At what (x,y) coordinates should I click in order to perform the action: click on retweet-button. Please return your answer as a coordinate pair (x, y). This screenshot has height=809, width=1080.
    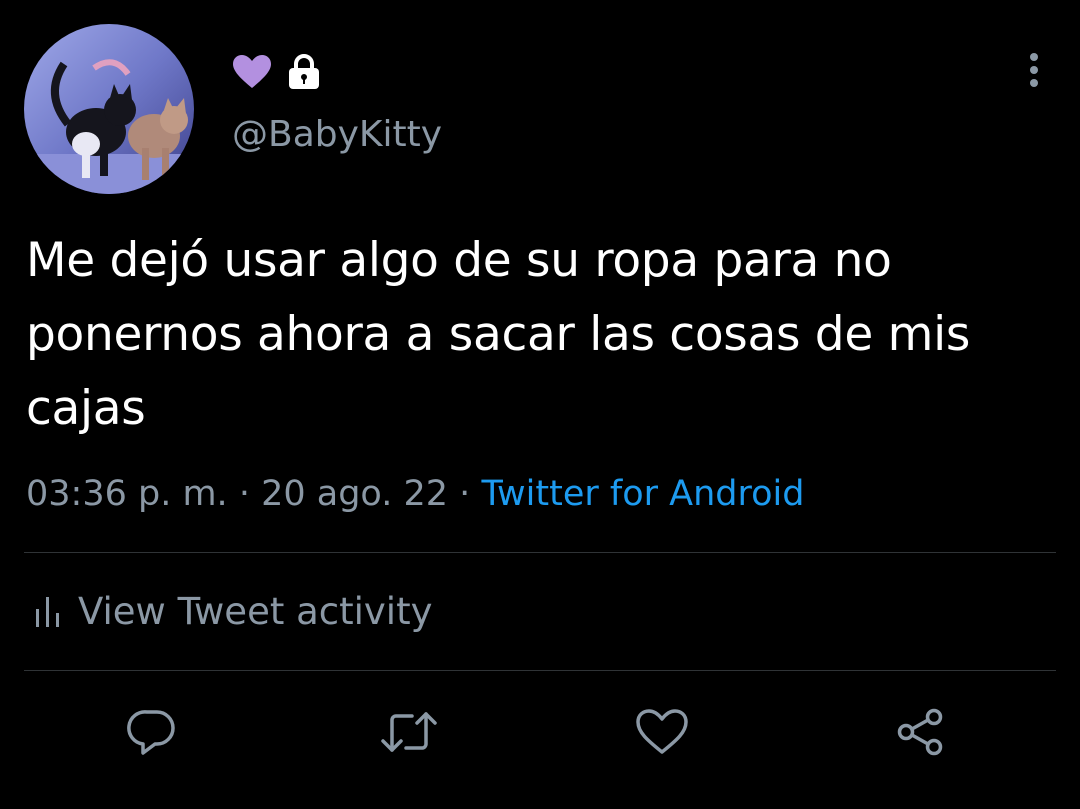
    Looking at the image, I should click on (409, 732).